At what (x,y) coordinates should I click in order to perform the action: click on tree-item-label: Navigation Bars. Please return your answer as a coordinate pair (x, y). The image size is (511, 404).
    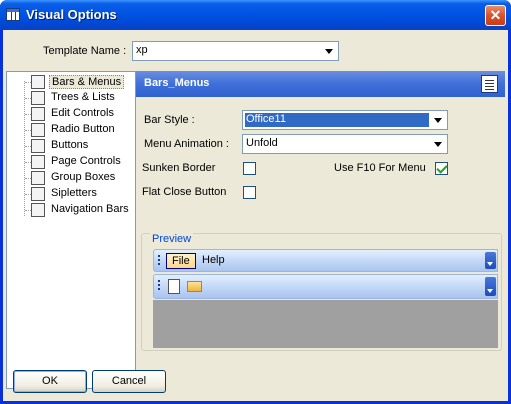
    Looking at the image, I should click on (90, 209).